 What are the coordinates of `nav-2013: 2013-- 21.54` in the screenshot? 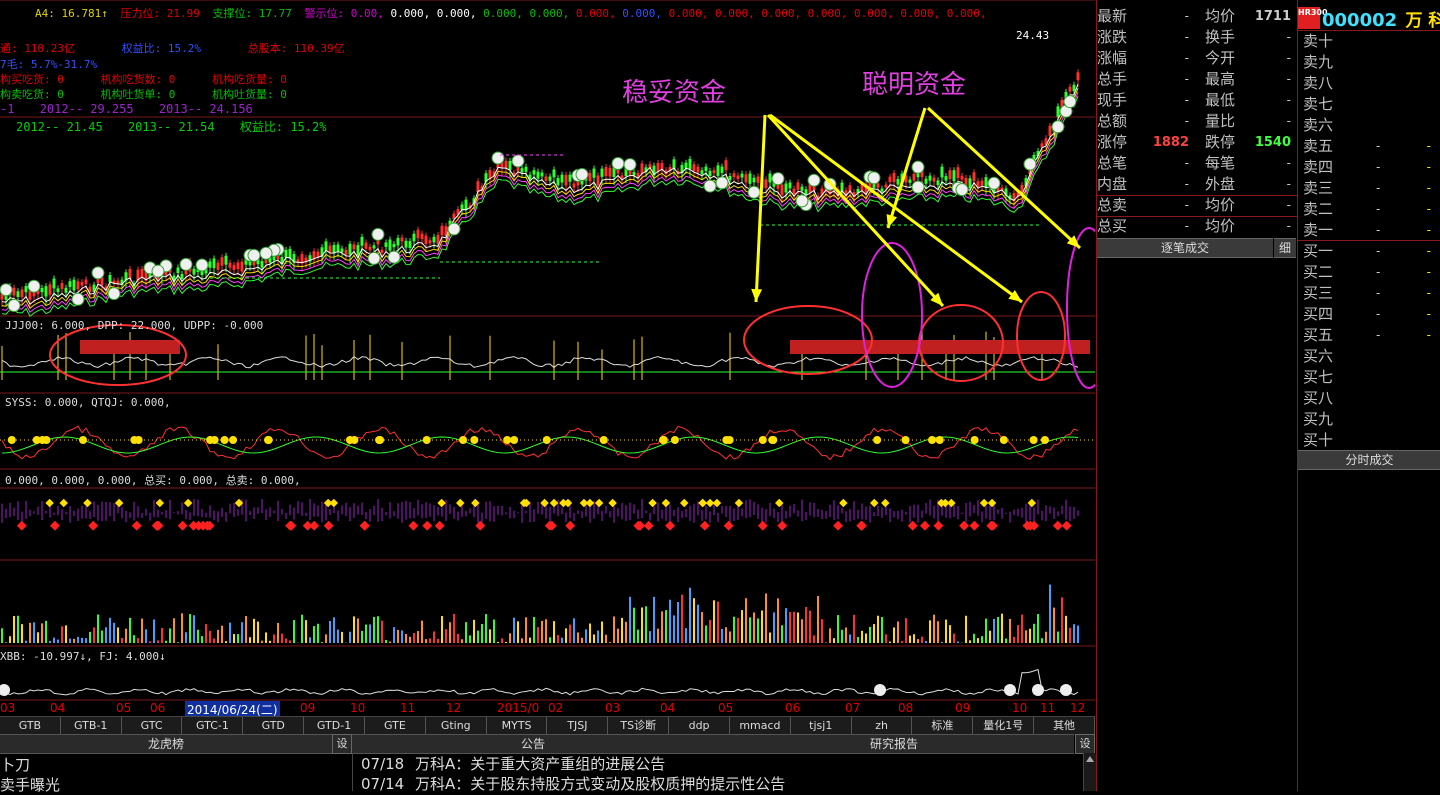 It's located at (171, 127).